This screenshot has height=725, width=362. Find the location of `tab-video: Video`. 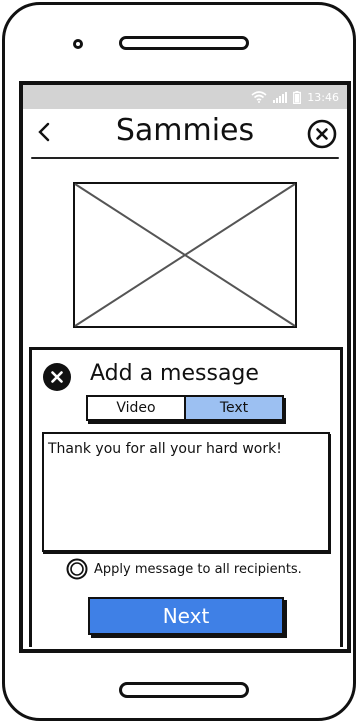

tab-video: Video is located at coordinates (136, 408).